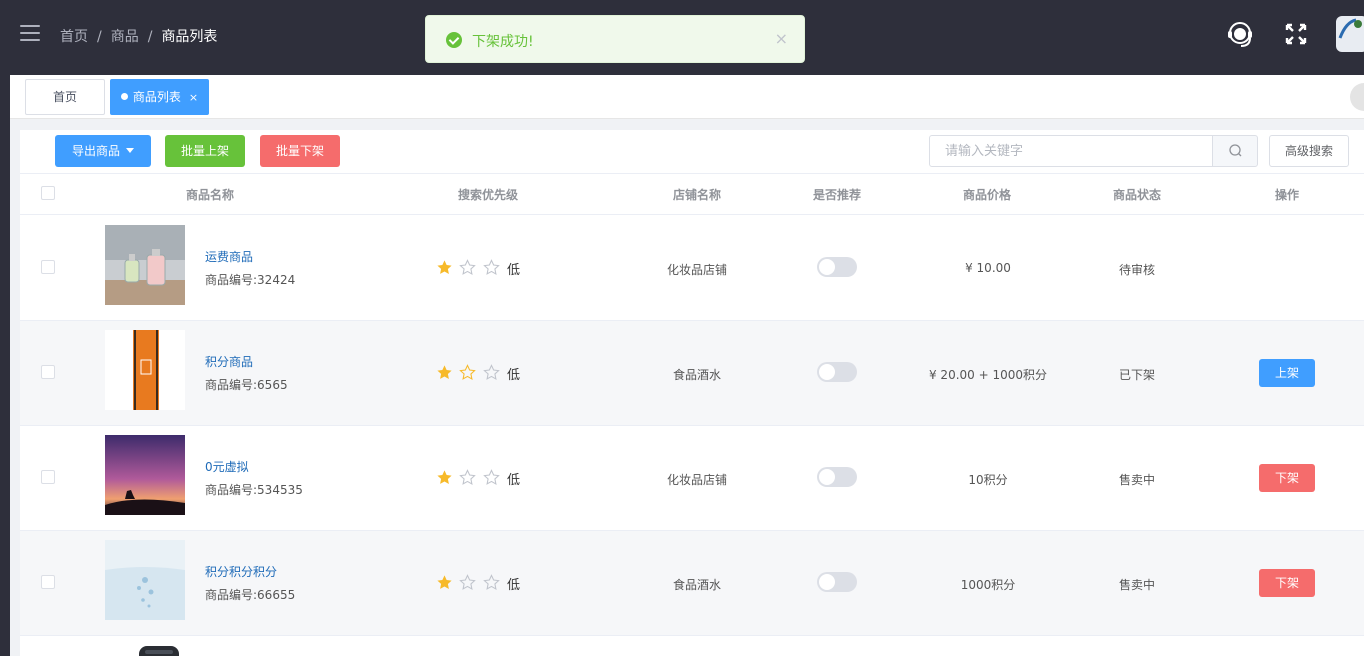 The width and height of the screenshot is (1364, 656). I want to click on product-code: 商品编号:534535, so click(254, 490).